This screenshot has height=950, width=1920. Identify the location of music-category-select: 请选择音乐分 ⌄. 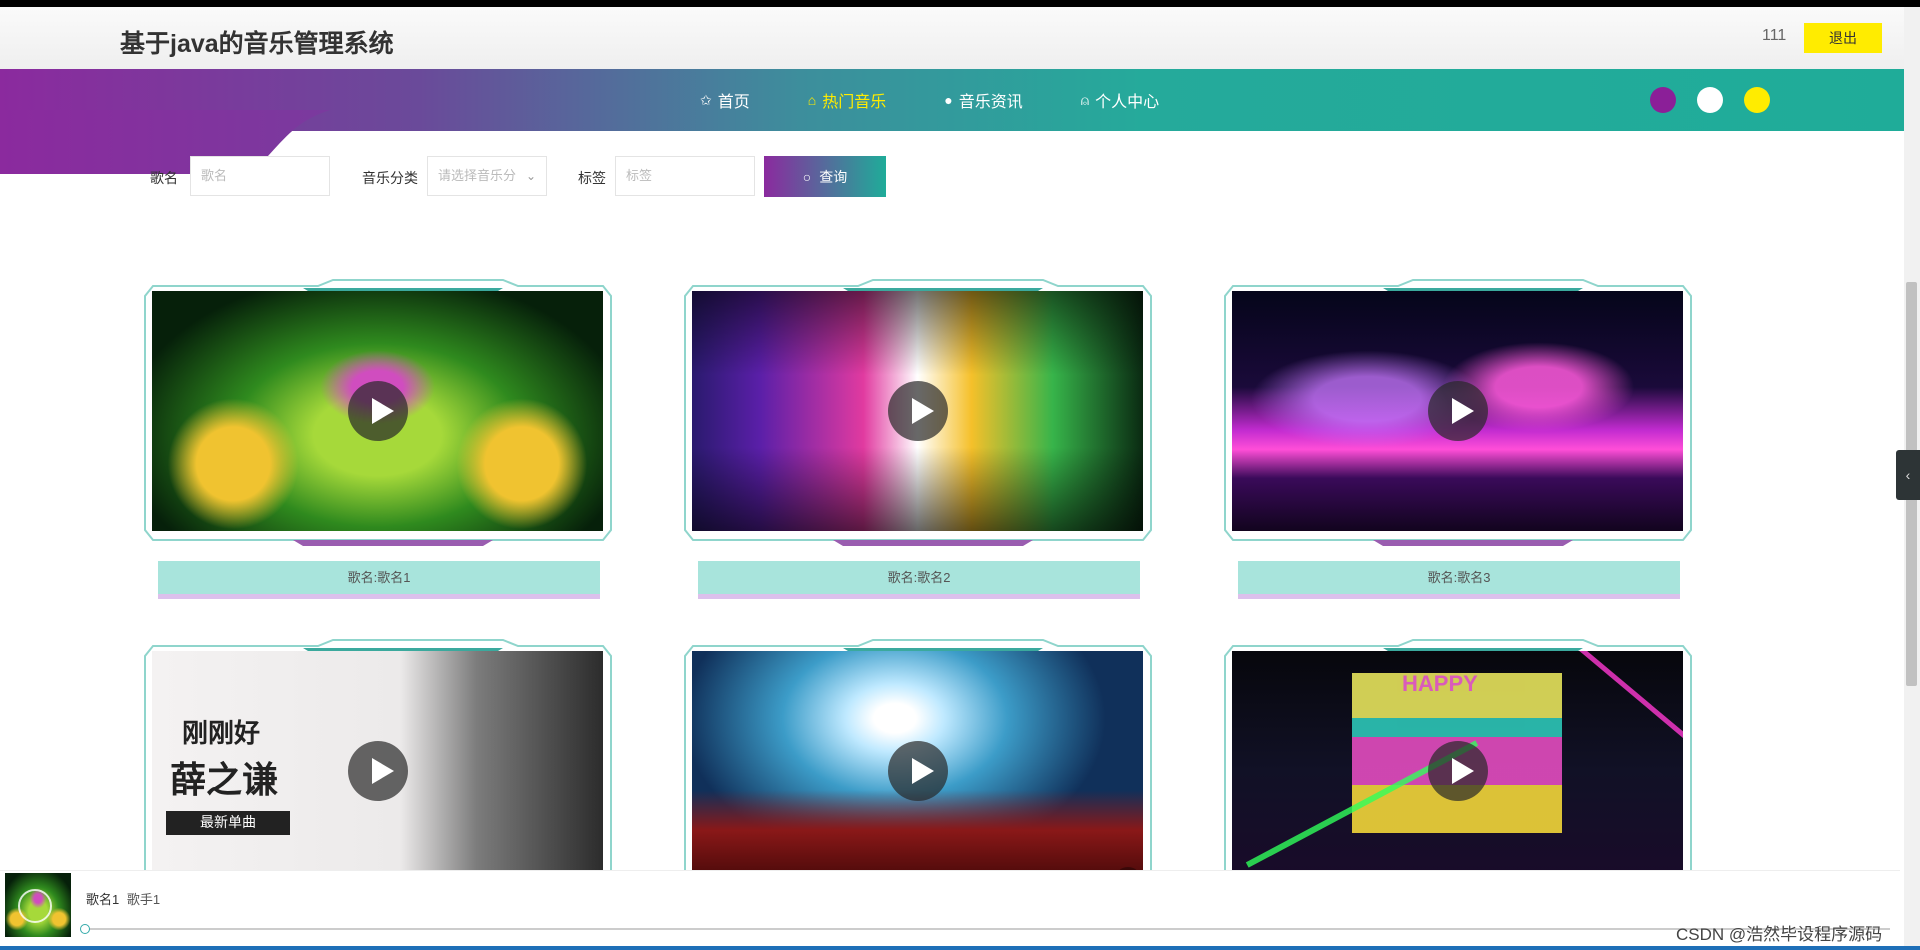
(487, 176).